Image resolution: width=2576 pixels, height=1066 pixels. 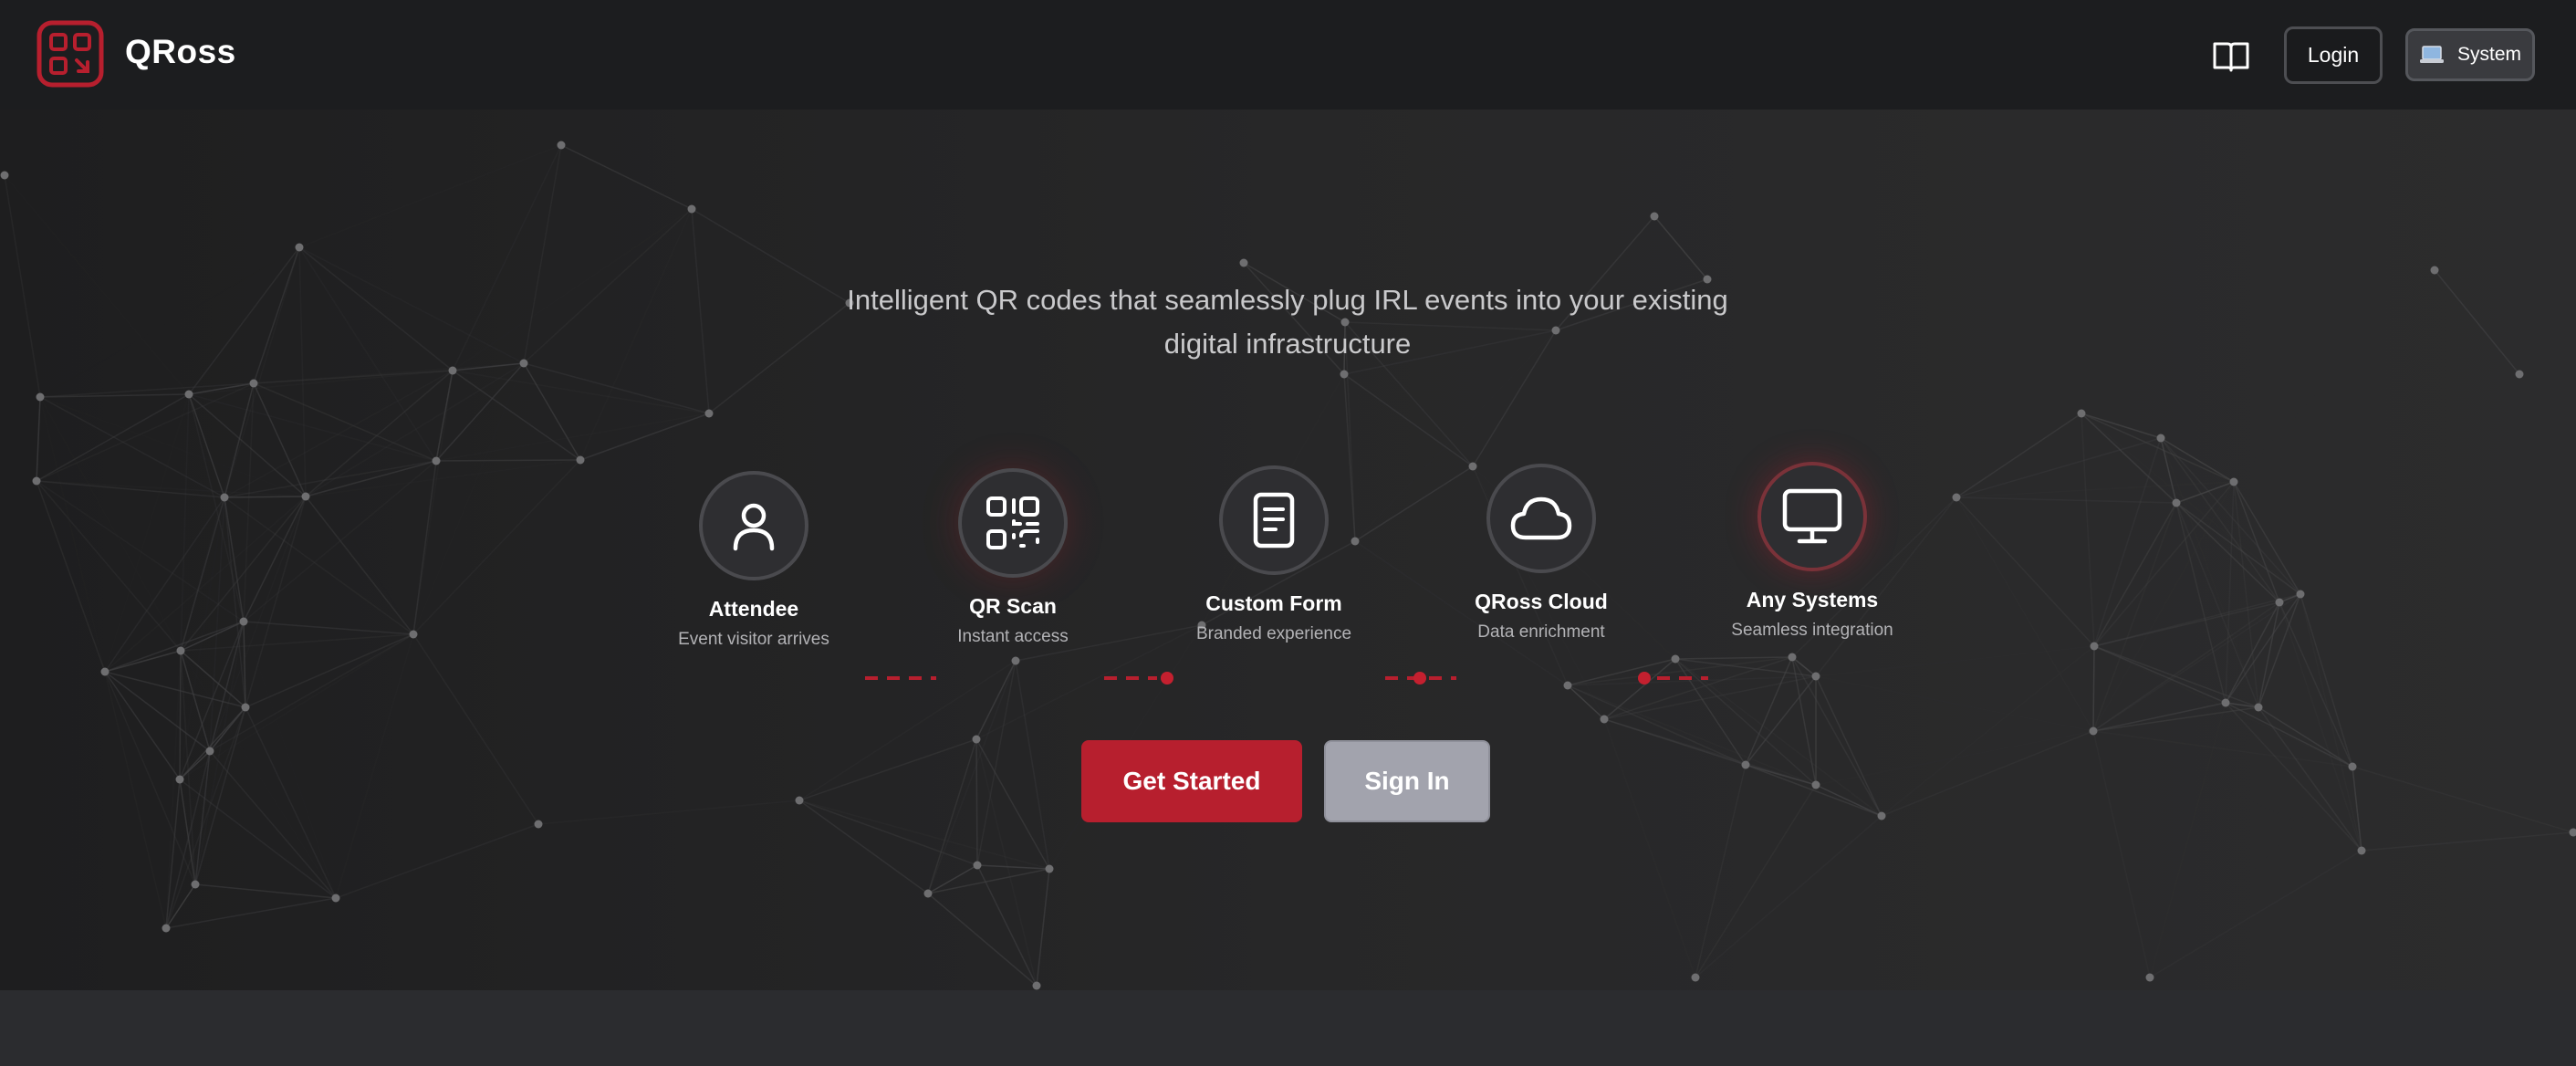 What do you see at coordinates (1812, 631) in the screenshot?
I see `step-description: Seamless integration` at bounding box center [1812, 631].